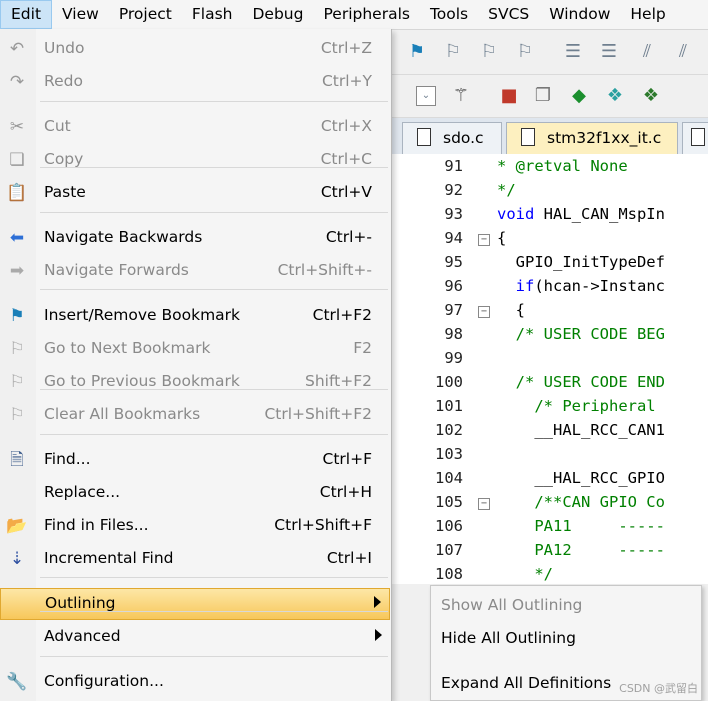 The height and width of the screenshot is (701, 708). What do you see at coordinates (26, 14) in the screenshot?
I see `menu-edit: Edit` at bounding box center [26, 14].